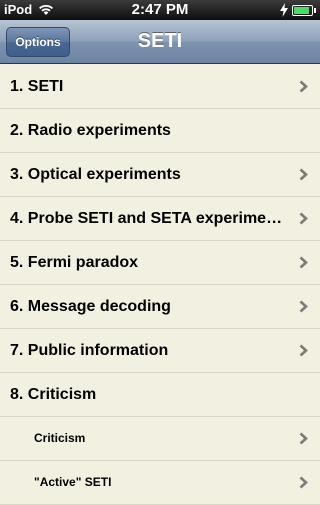 Image resolution: width=320 pixels, height=505 pixels. I want to click on navigation-bar: Options SETI, so click(160, 42).